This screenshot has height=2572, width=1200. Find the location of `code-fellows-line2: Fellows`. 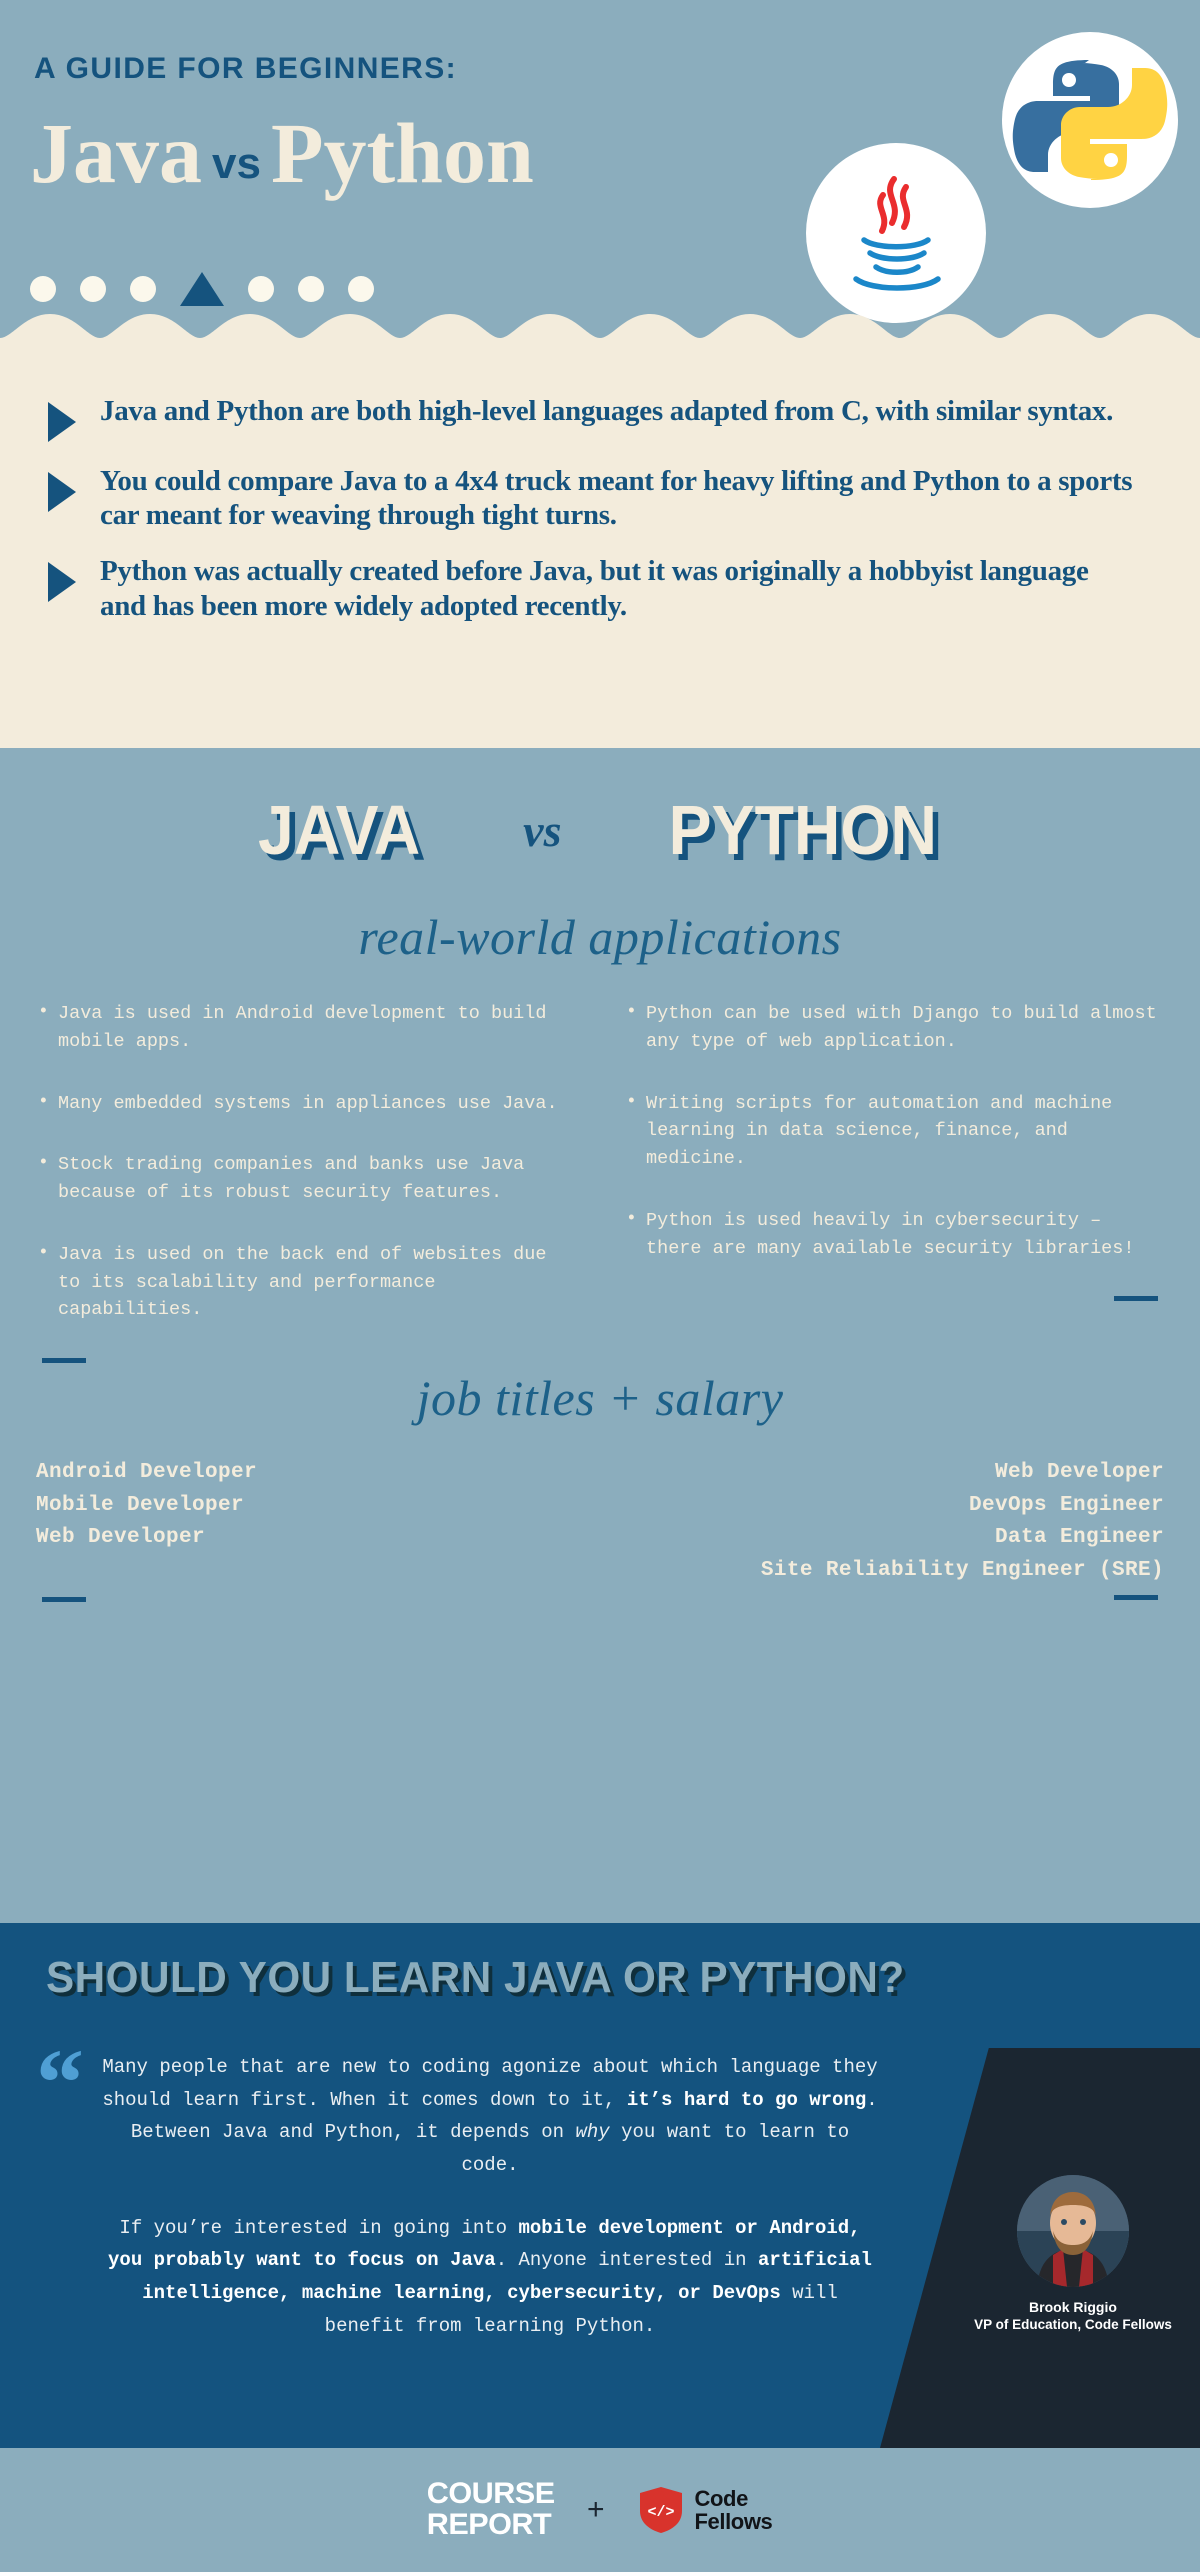

code-fellows-line2: Fellows is located at coordinates (733, 2521).